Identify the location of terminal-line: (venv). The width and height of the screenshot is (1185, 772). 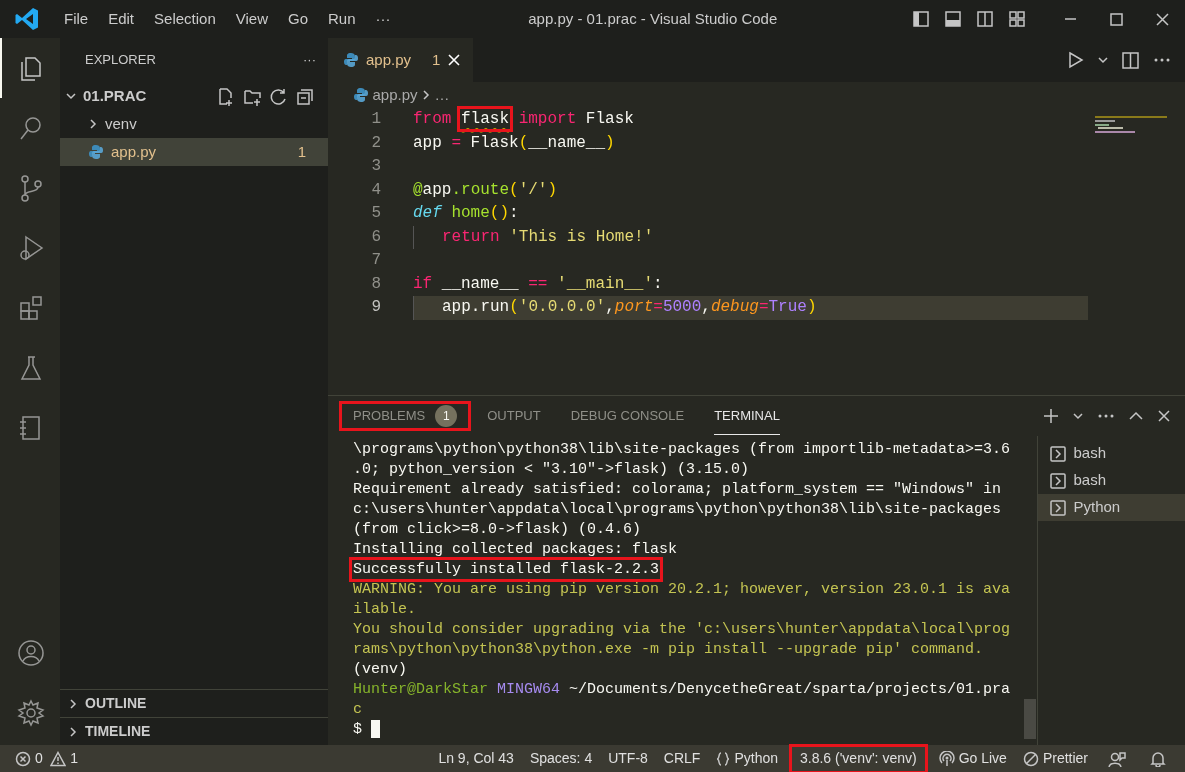
(380, 669).